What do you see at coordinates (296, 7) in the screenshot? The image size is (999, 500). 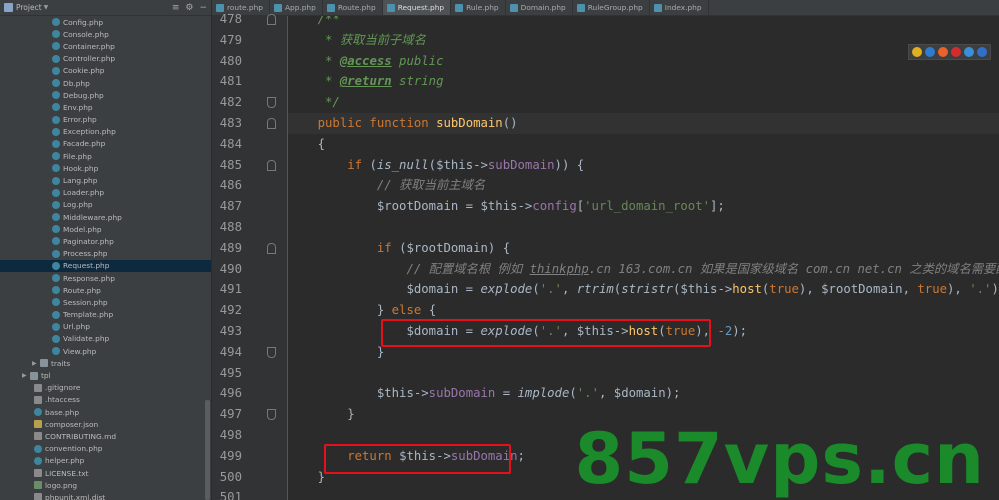 I see `editor-tab: App.php` at bounding box center [296, 7].